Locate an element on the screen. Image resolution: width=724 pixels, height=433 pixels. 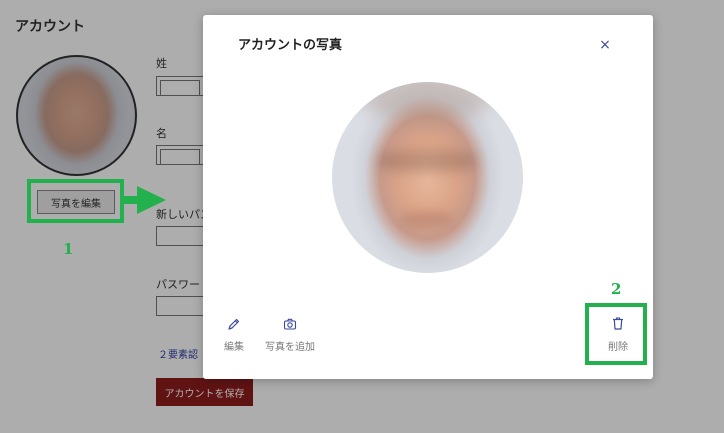
add-photo-action: 写真を追加 is located at coordinates (290, 335).